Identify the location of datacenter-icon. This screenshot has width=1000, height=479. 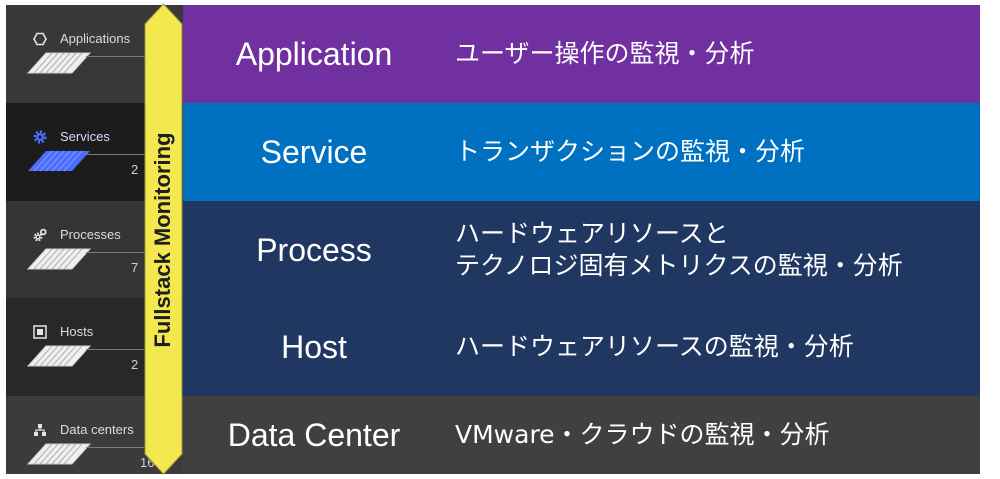
(40, 430).